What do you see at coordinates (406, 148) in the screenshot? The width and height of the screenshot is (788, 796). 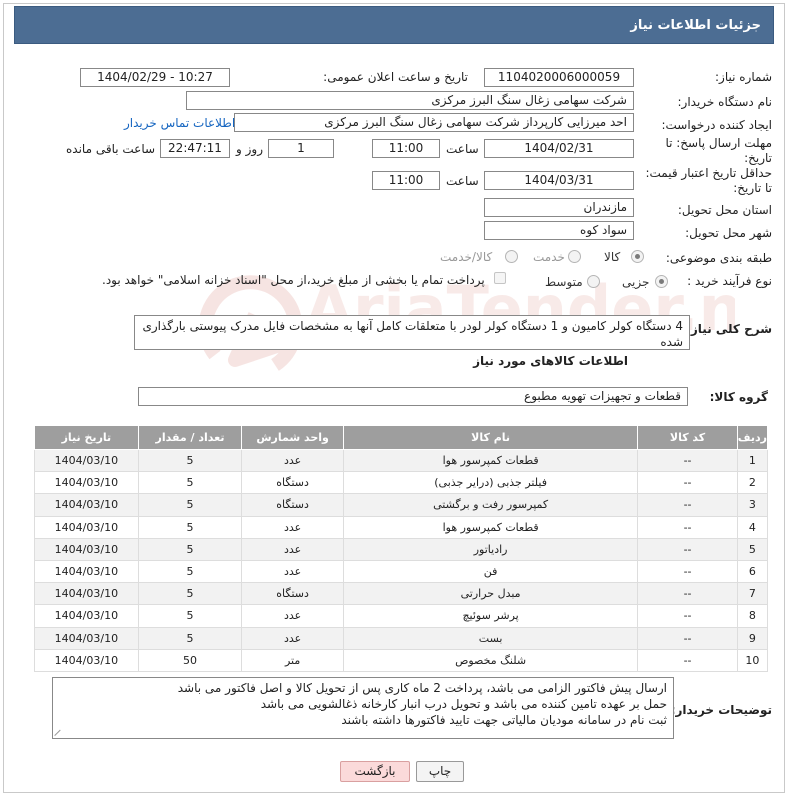 I see `reply-deadline-time: 11:00` at bounding box center [406, 148].